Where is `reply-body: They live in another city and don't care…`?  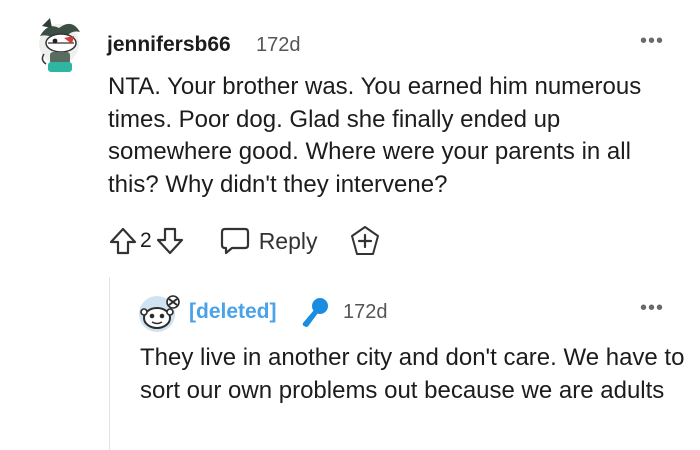 reply-body: They live in another city and don't care… is located at coordinates (412, 374).